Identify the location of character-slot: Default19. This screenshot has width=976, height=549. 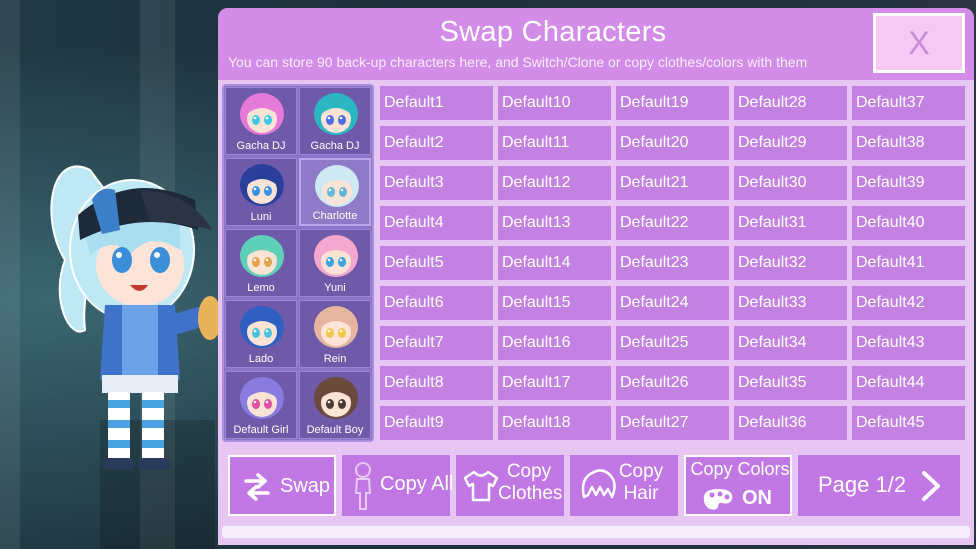
(672, 103).